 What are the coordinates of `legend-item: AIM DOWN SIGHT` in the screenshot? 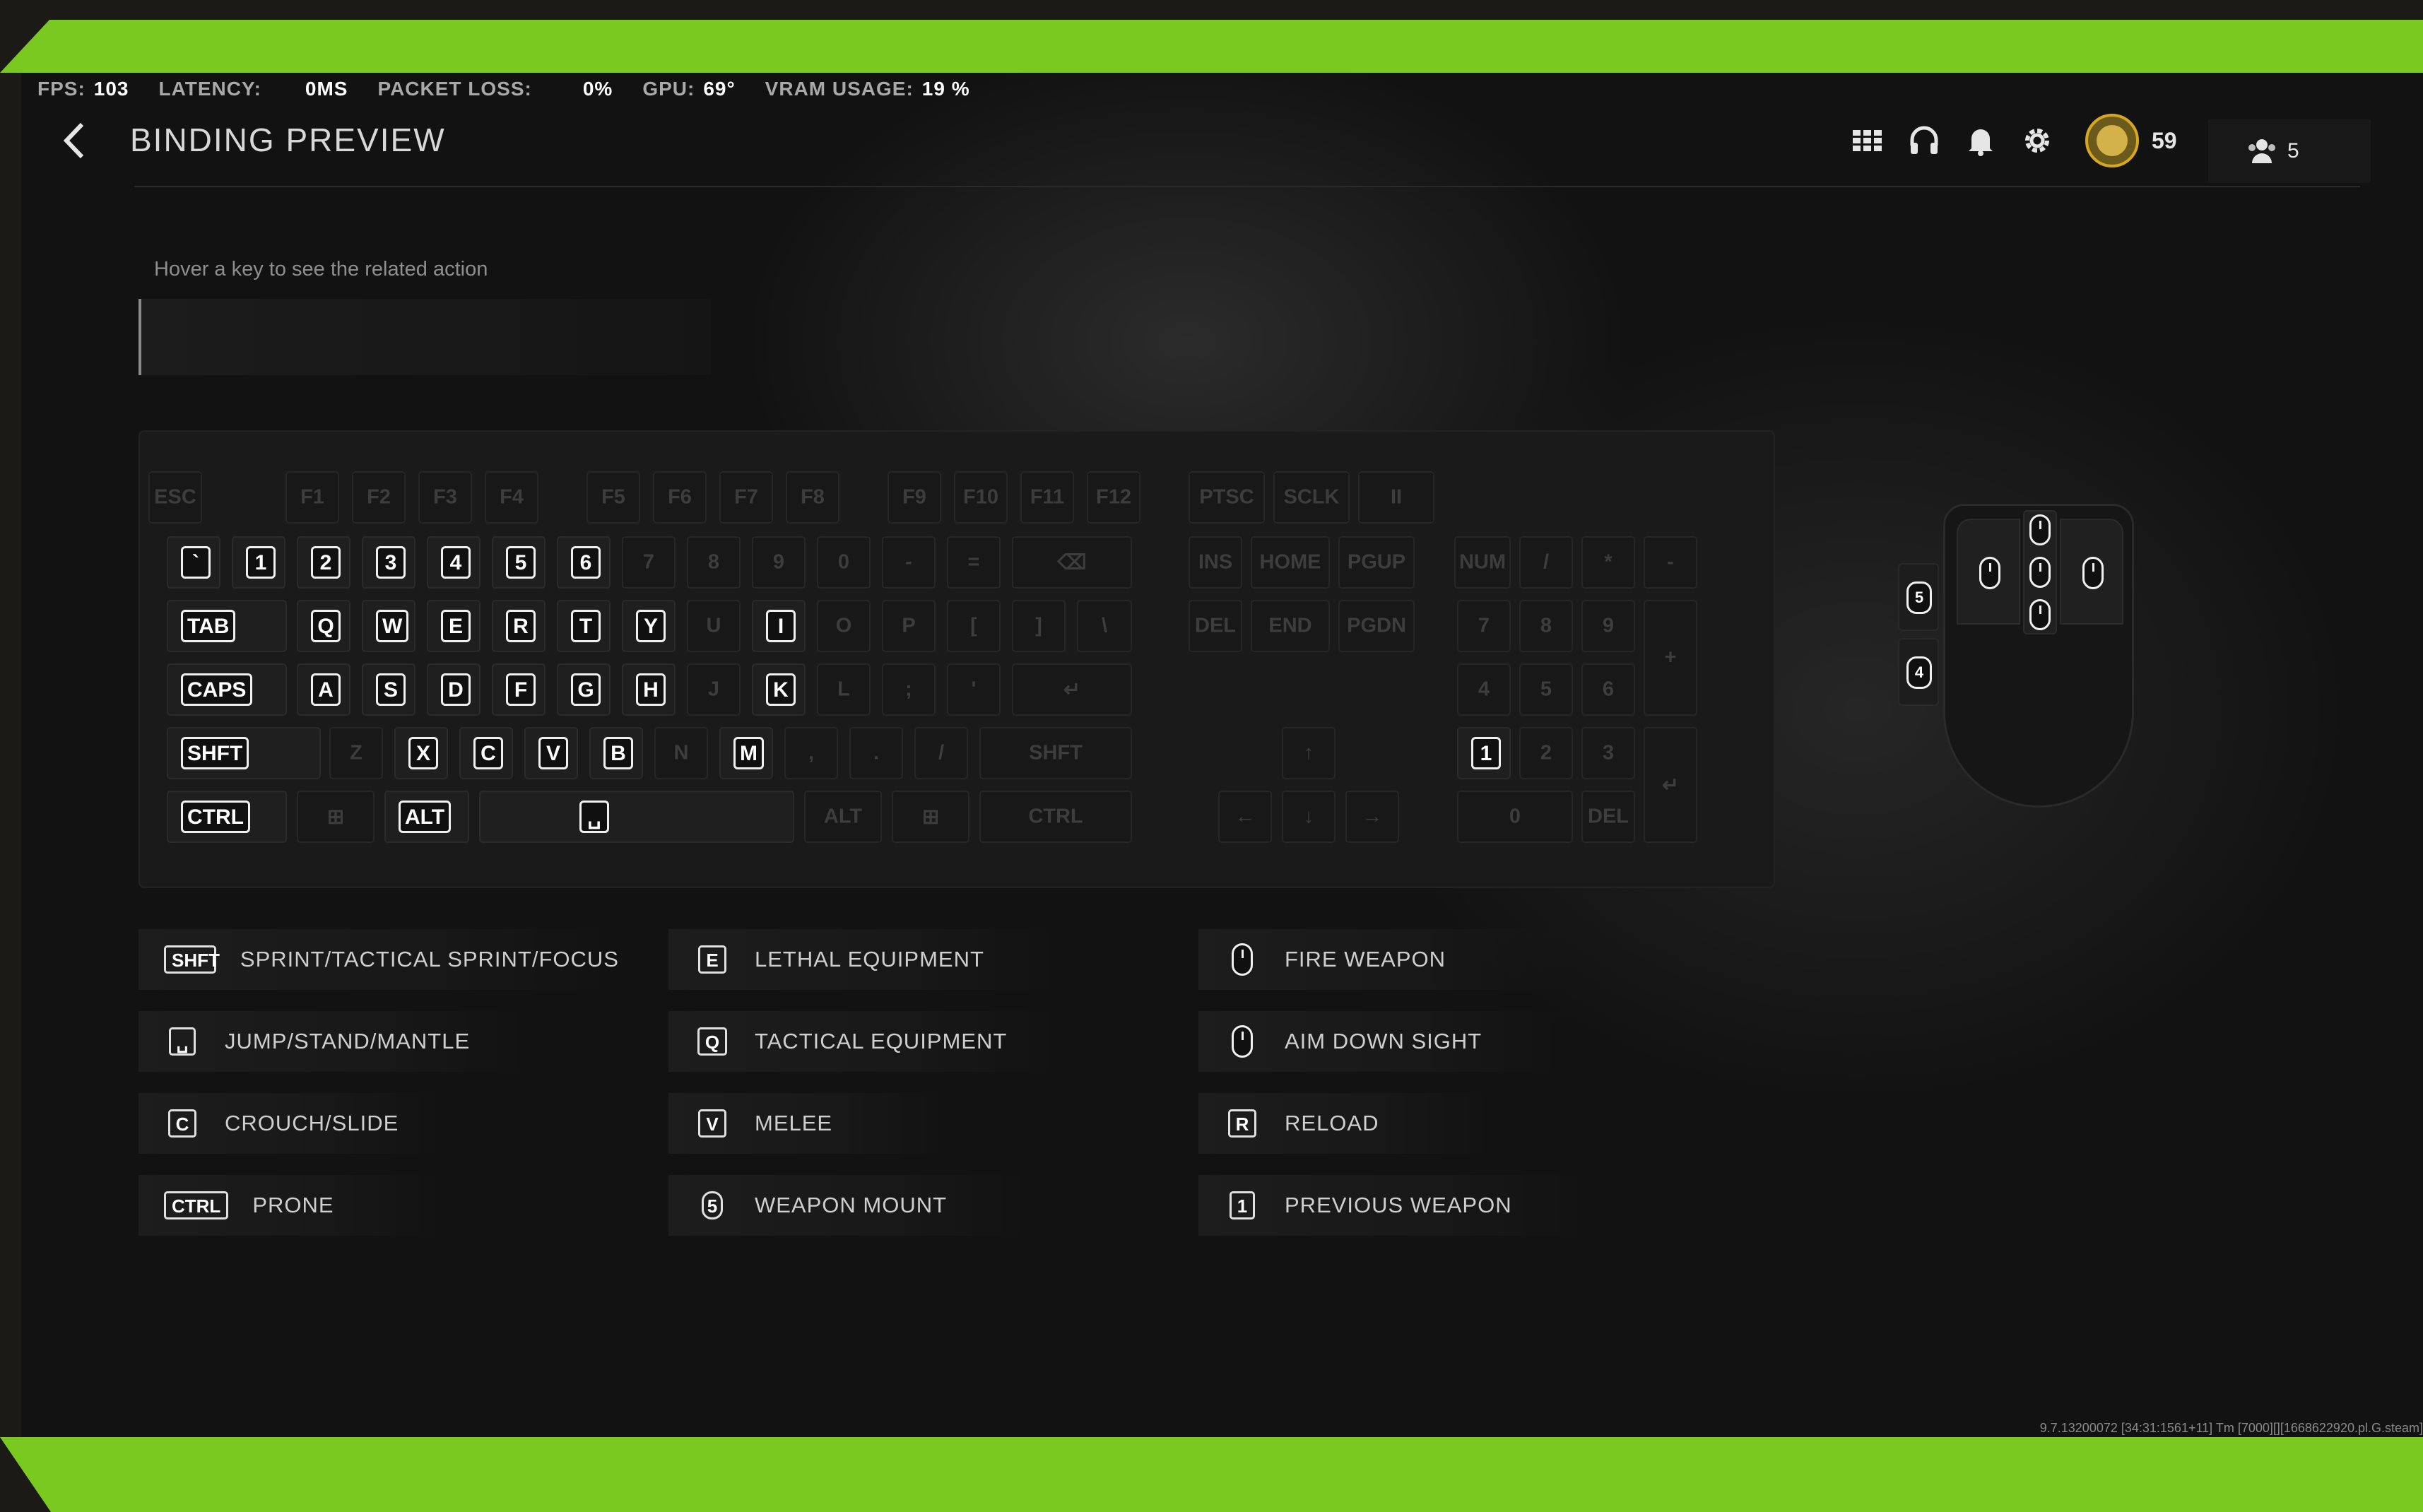 It's located at (1382, 1041).